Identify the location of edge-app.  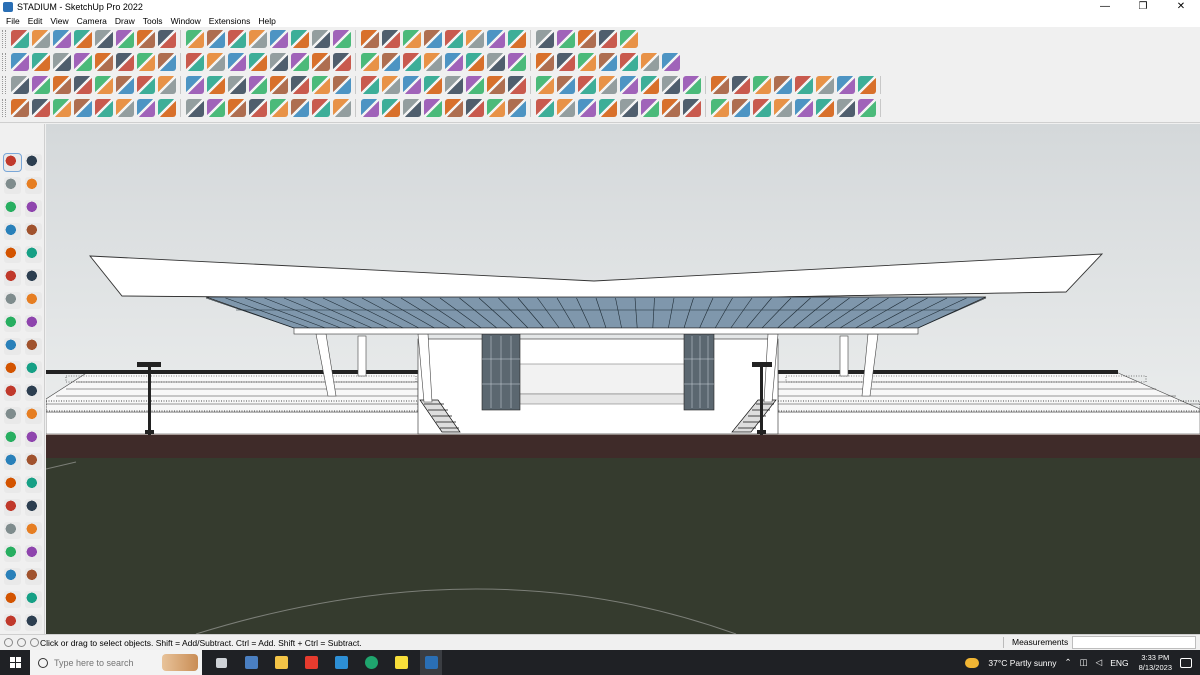
(371, 662).